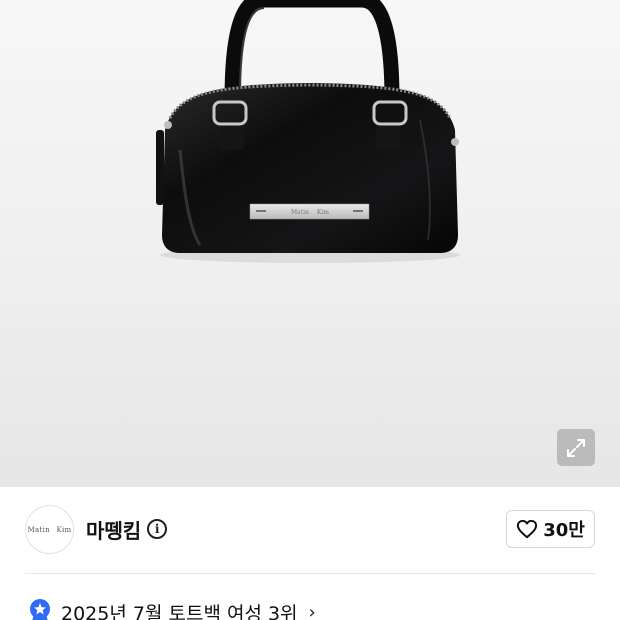 The height and width of the screenshot is (620, 620). What do you see at coordinates (40, 609) in the screenshot?
I see `blue-ribbon-badge-icon` at bounding box center [40, 609].